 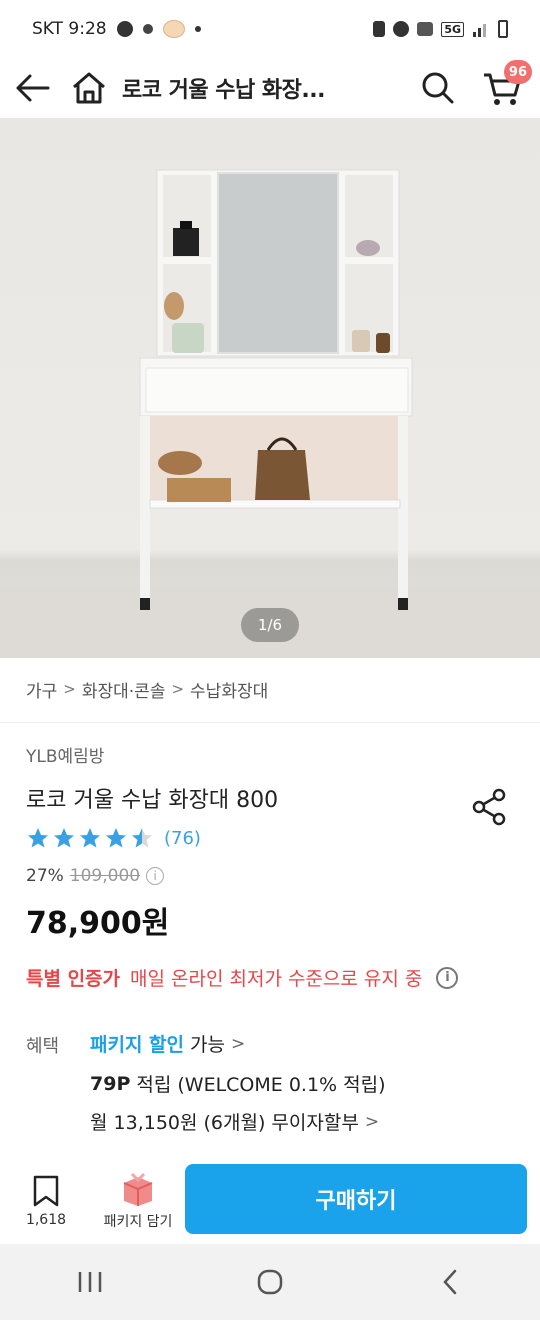 What do you see at coordinates (197, 29) in the screenshot?
I see `more-notifications-dot-icon` at bounding box center [197, 29].